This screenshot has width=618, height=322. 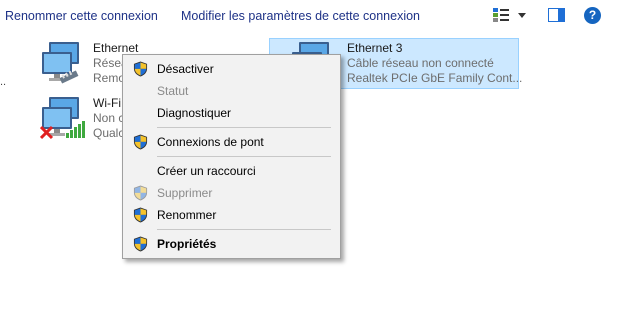 I want to click on connection-status: Non c, so click(x=109, y=118).